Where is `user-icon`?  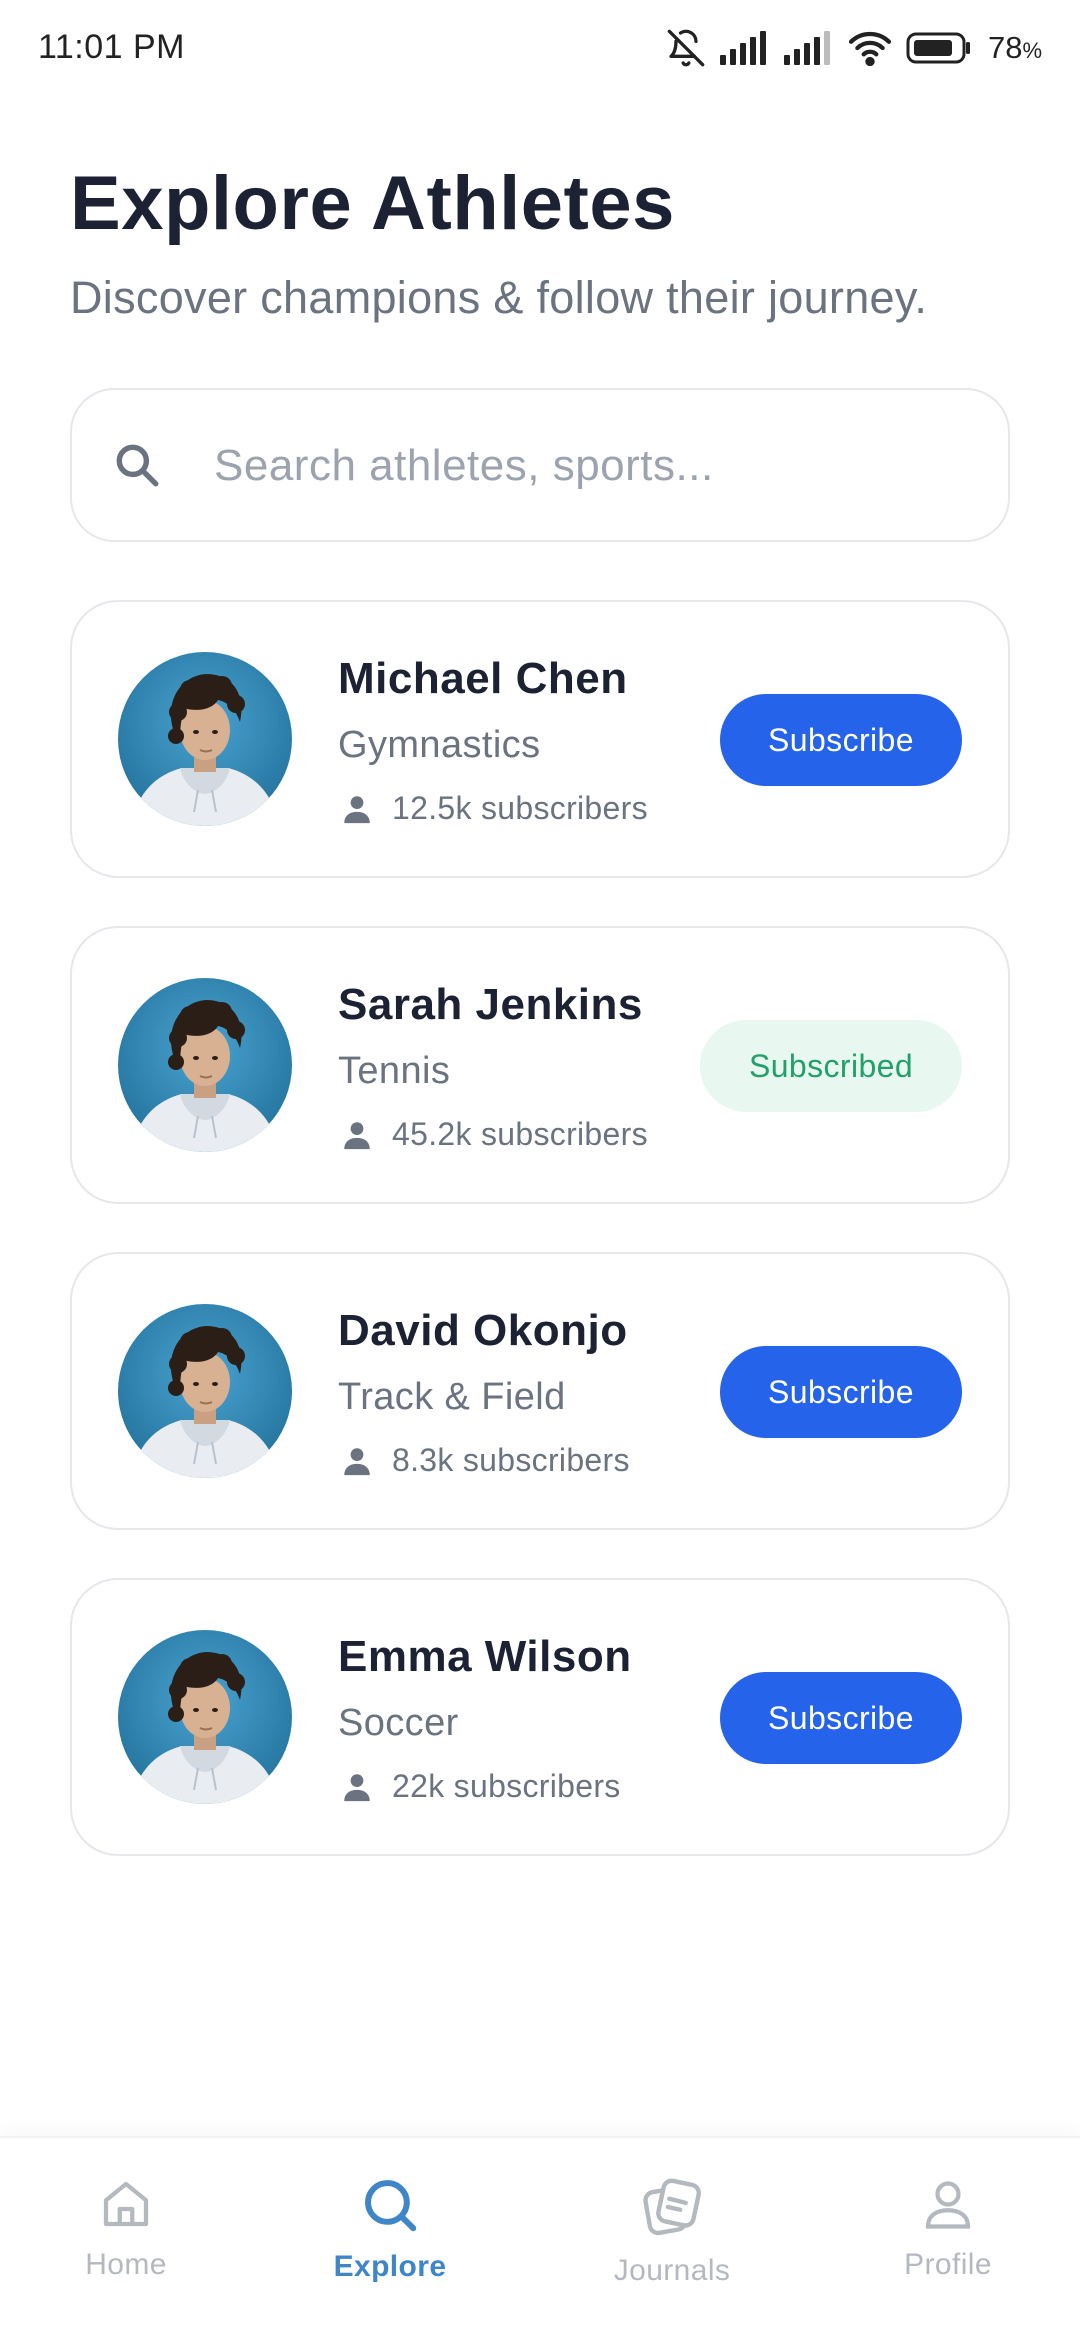
user-icon is located at coordinates (948, 2204).